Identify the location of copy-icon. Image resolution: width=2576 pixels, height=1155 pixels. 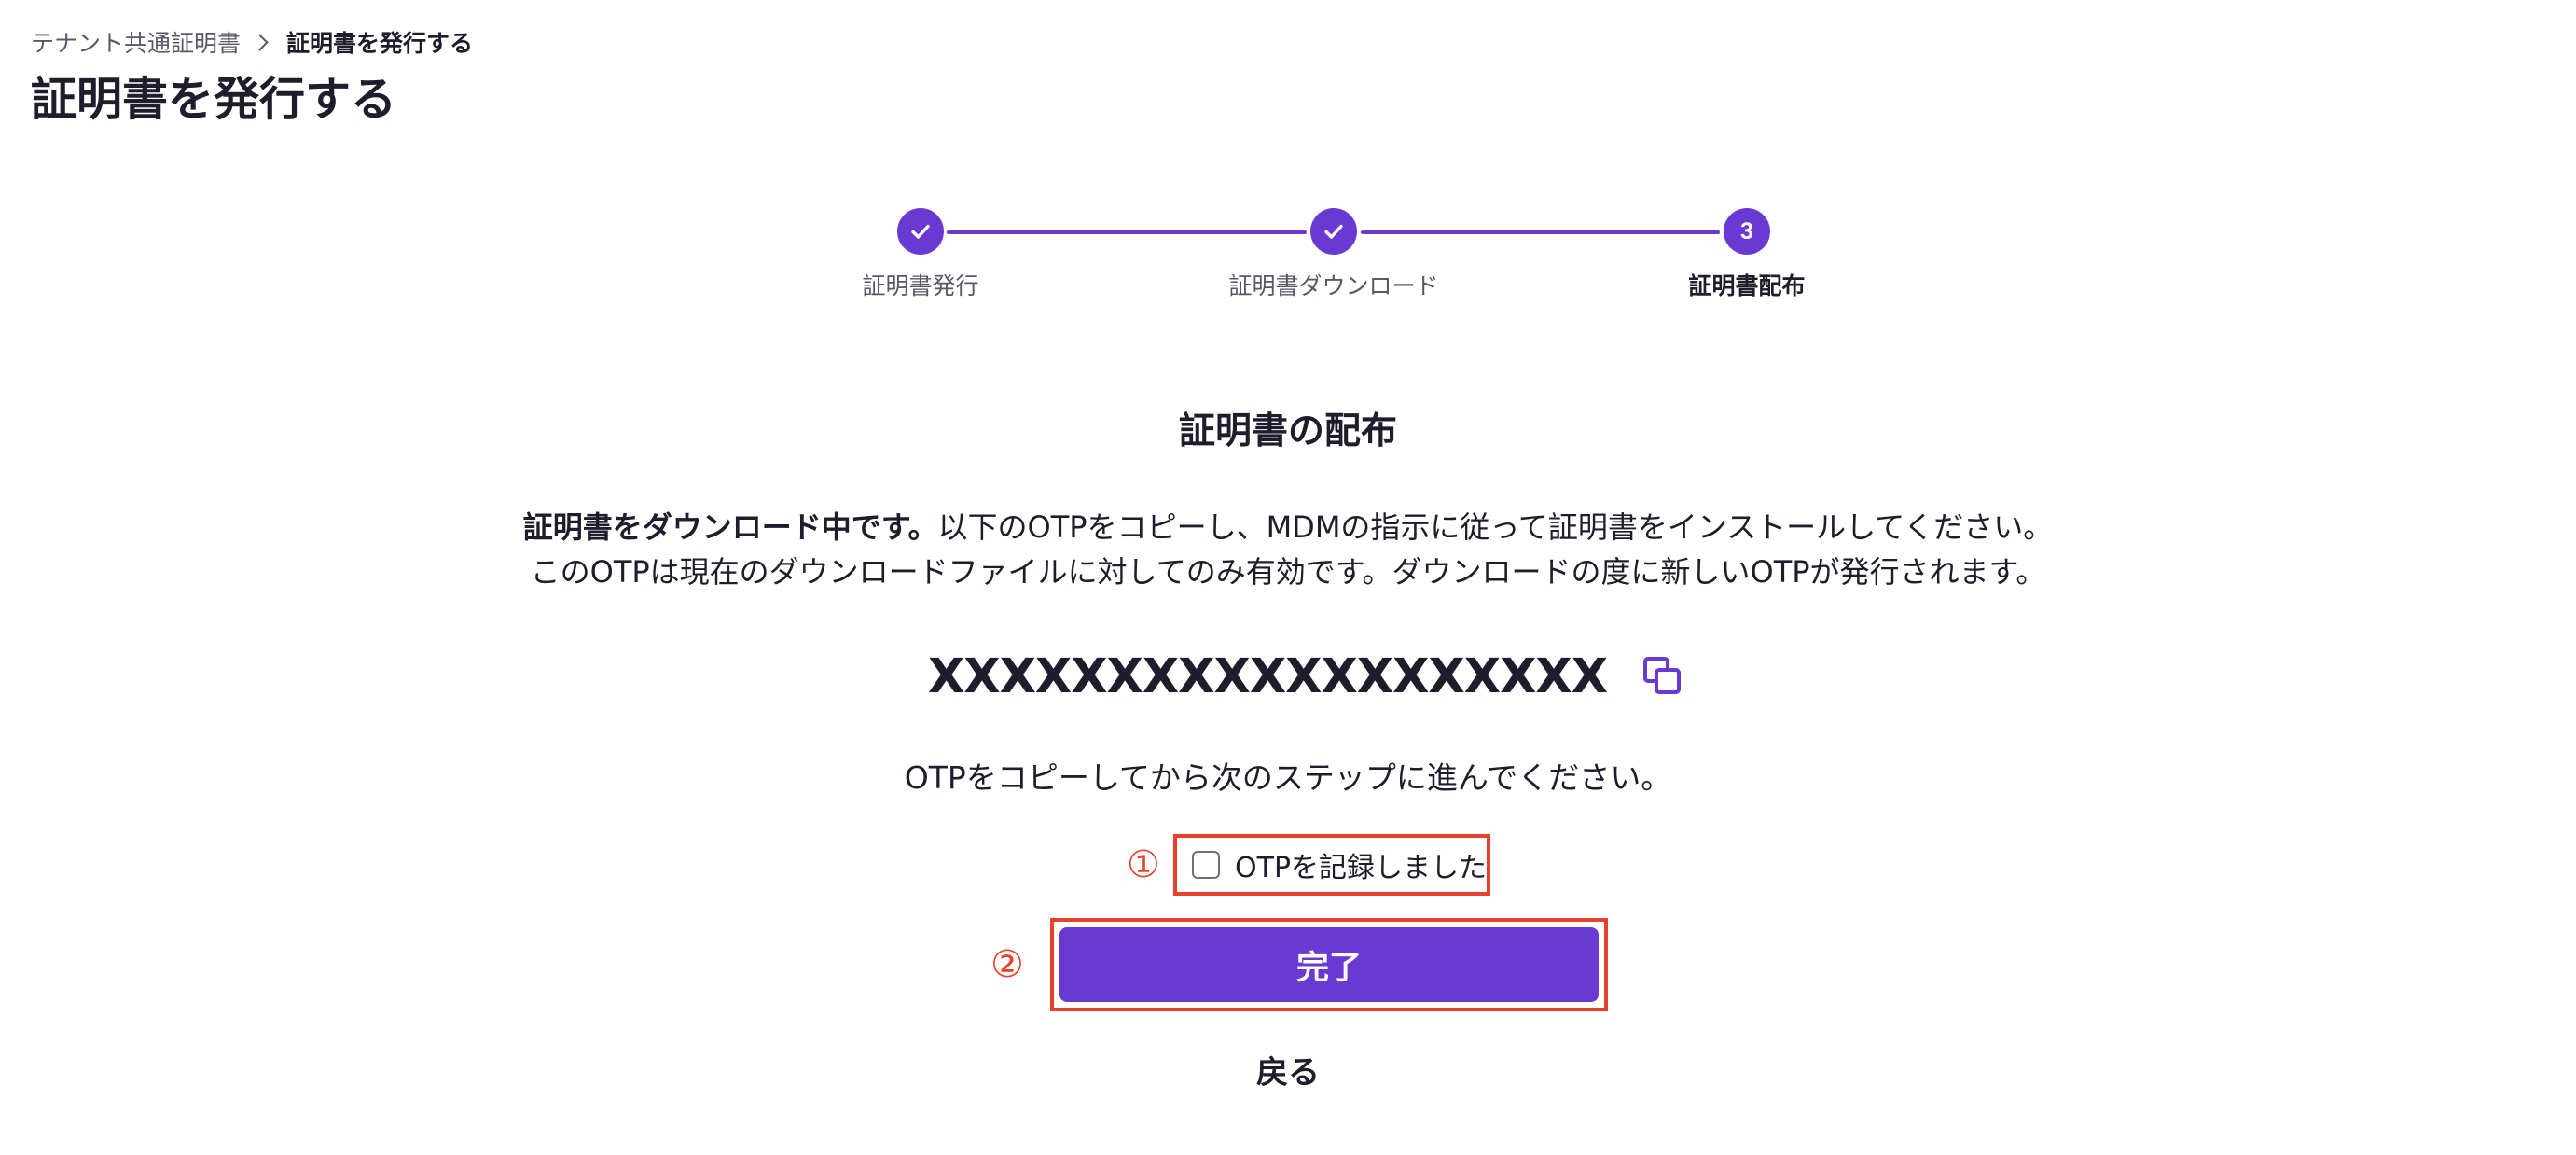
(1662, 675).